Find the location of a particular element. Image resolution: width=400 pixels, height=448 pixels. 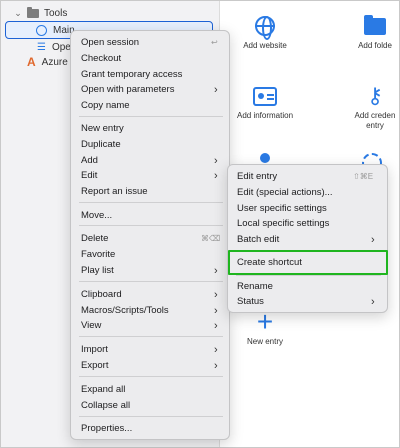

menu-item-duplicate: Duplicate is located at coordinates (151, 144).